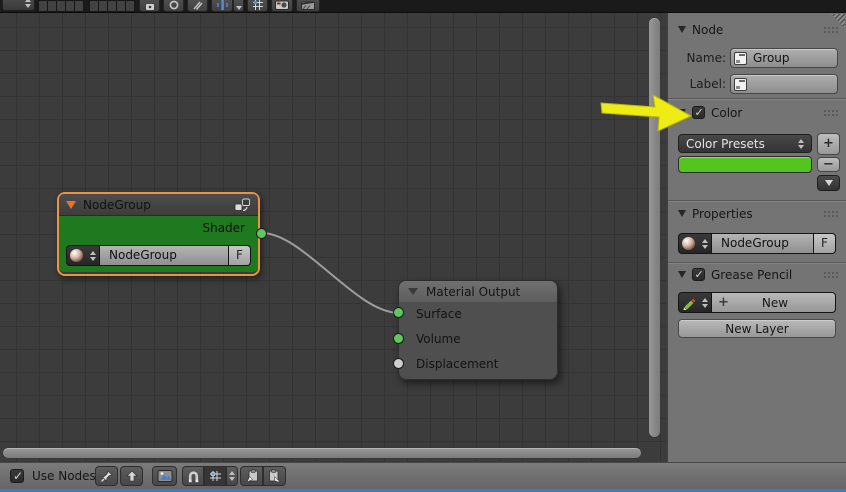 This screenshot has height=492, width=846. Describe the element at coordinates (473, 291) in the screenshot. I see `material-output-title: Material Output` at that location.